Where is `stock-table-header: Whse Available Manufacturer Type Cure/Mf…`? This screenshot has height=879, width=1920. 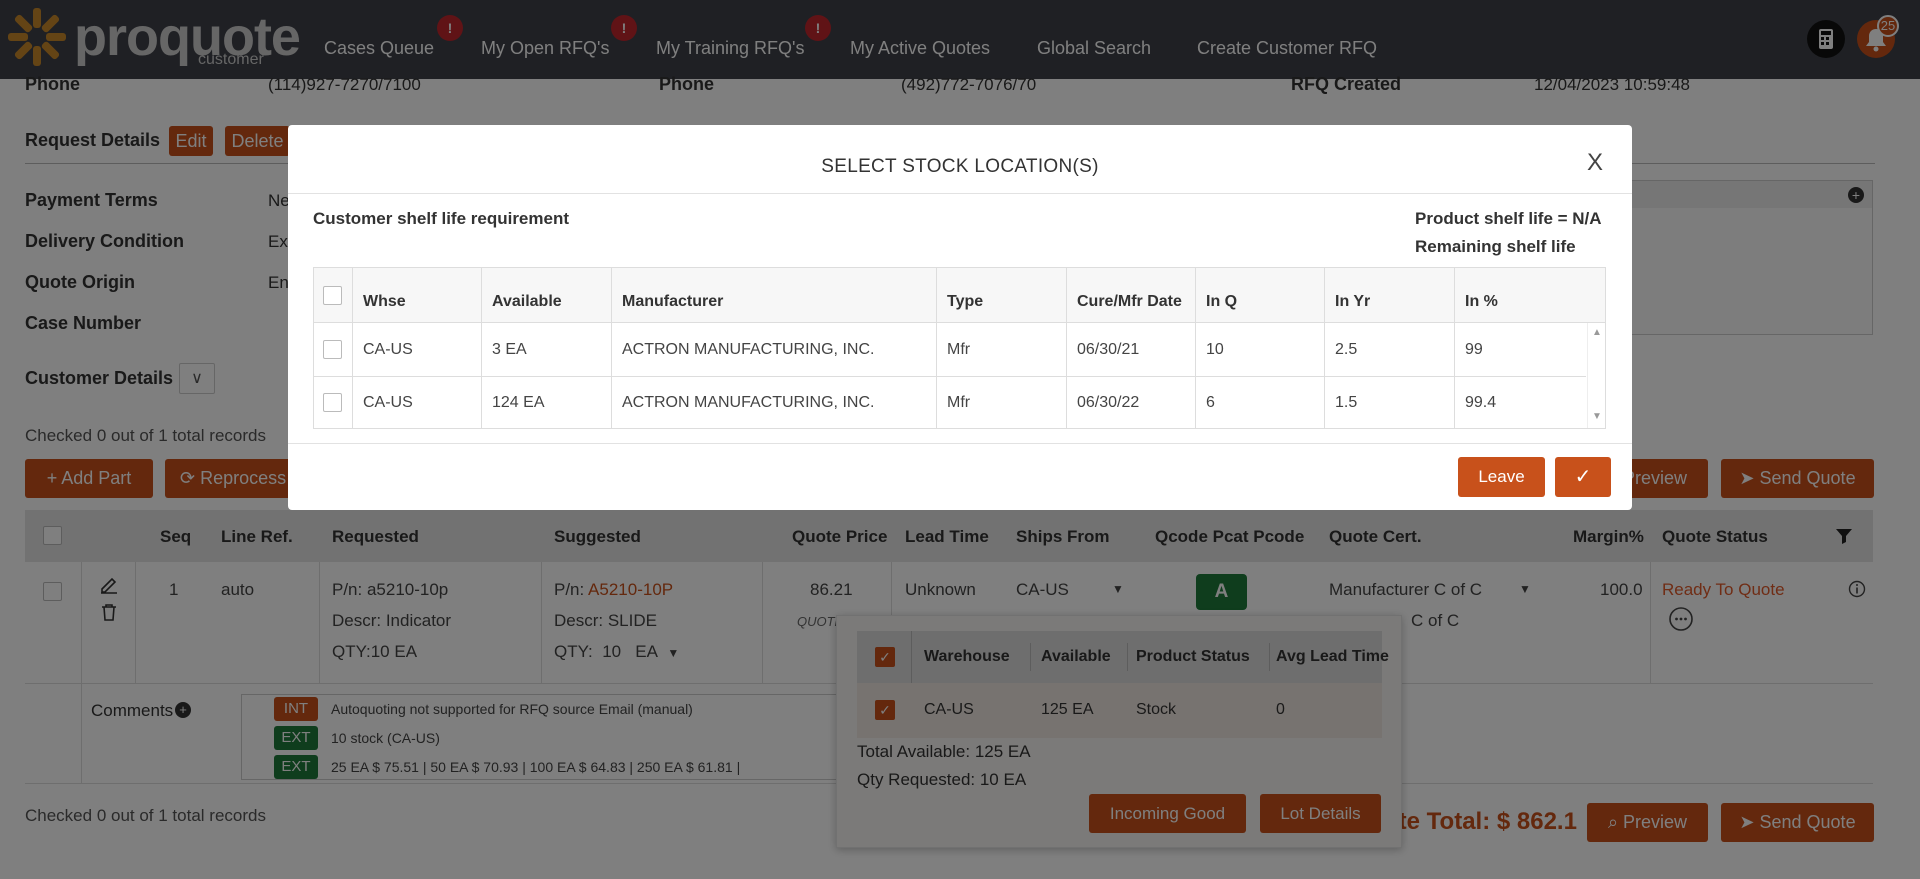 stock-table-header: Whse Available Manufacturer Type Cure/Mf… is located at coordinates (959, 295).